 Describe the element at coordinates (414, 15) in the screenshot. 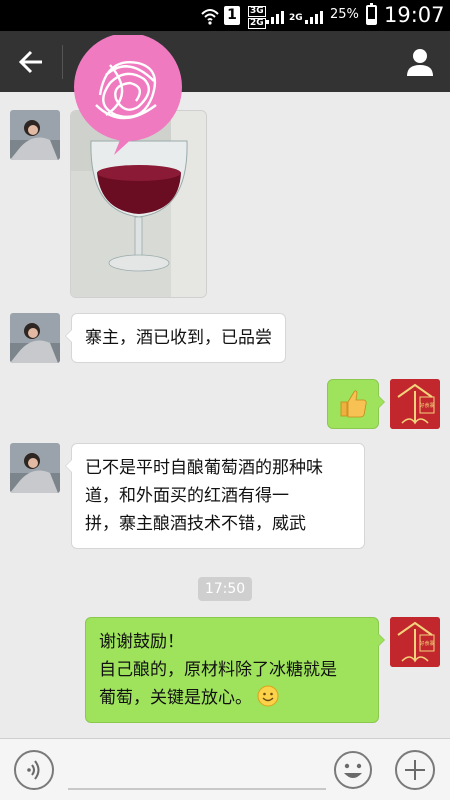

I see `clock: 19:07` at that location.